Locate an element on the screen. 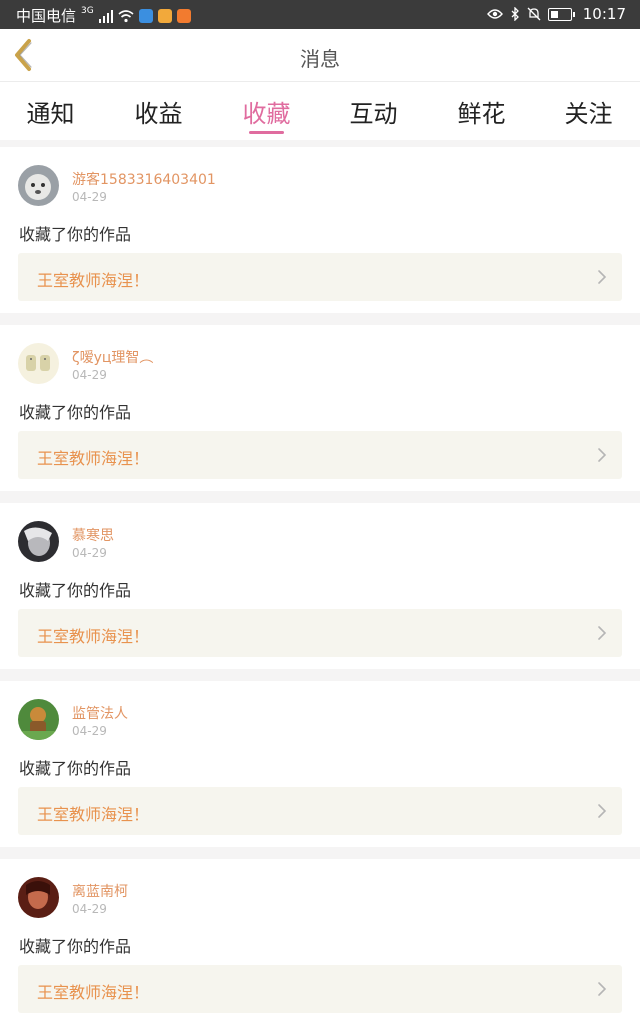  carrier-label: 中国电信 is located at coordinates (46, 16).